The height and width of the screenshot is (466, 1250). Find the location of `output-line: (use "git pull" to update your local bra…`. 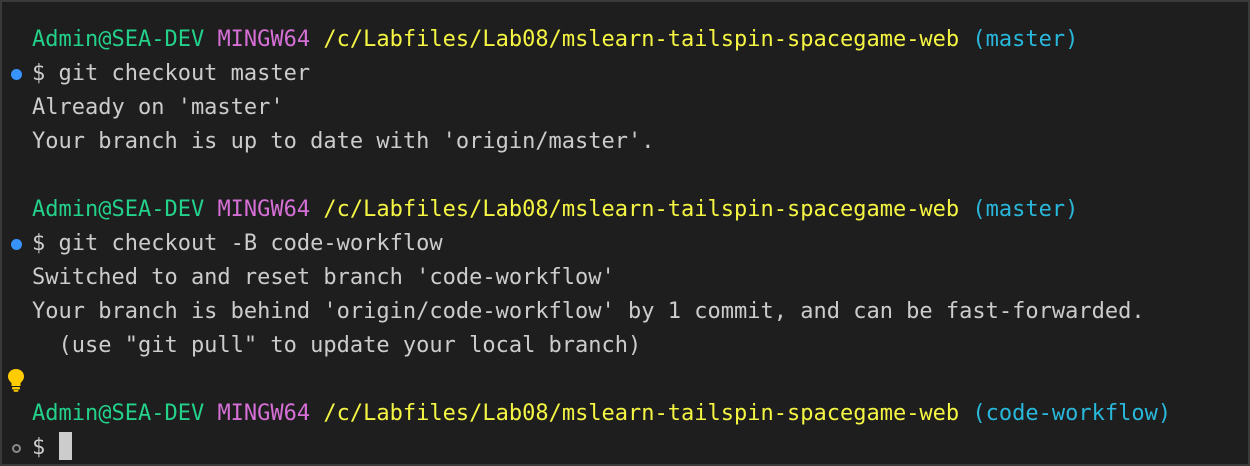

output-line: (use "git pull" to update your local bra… is located at coordinates (625, 346).